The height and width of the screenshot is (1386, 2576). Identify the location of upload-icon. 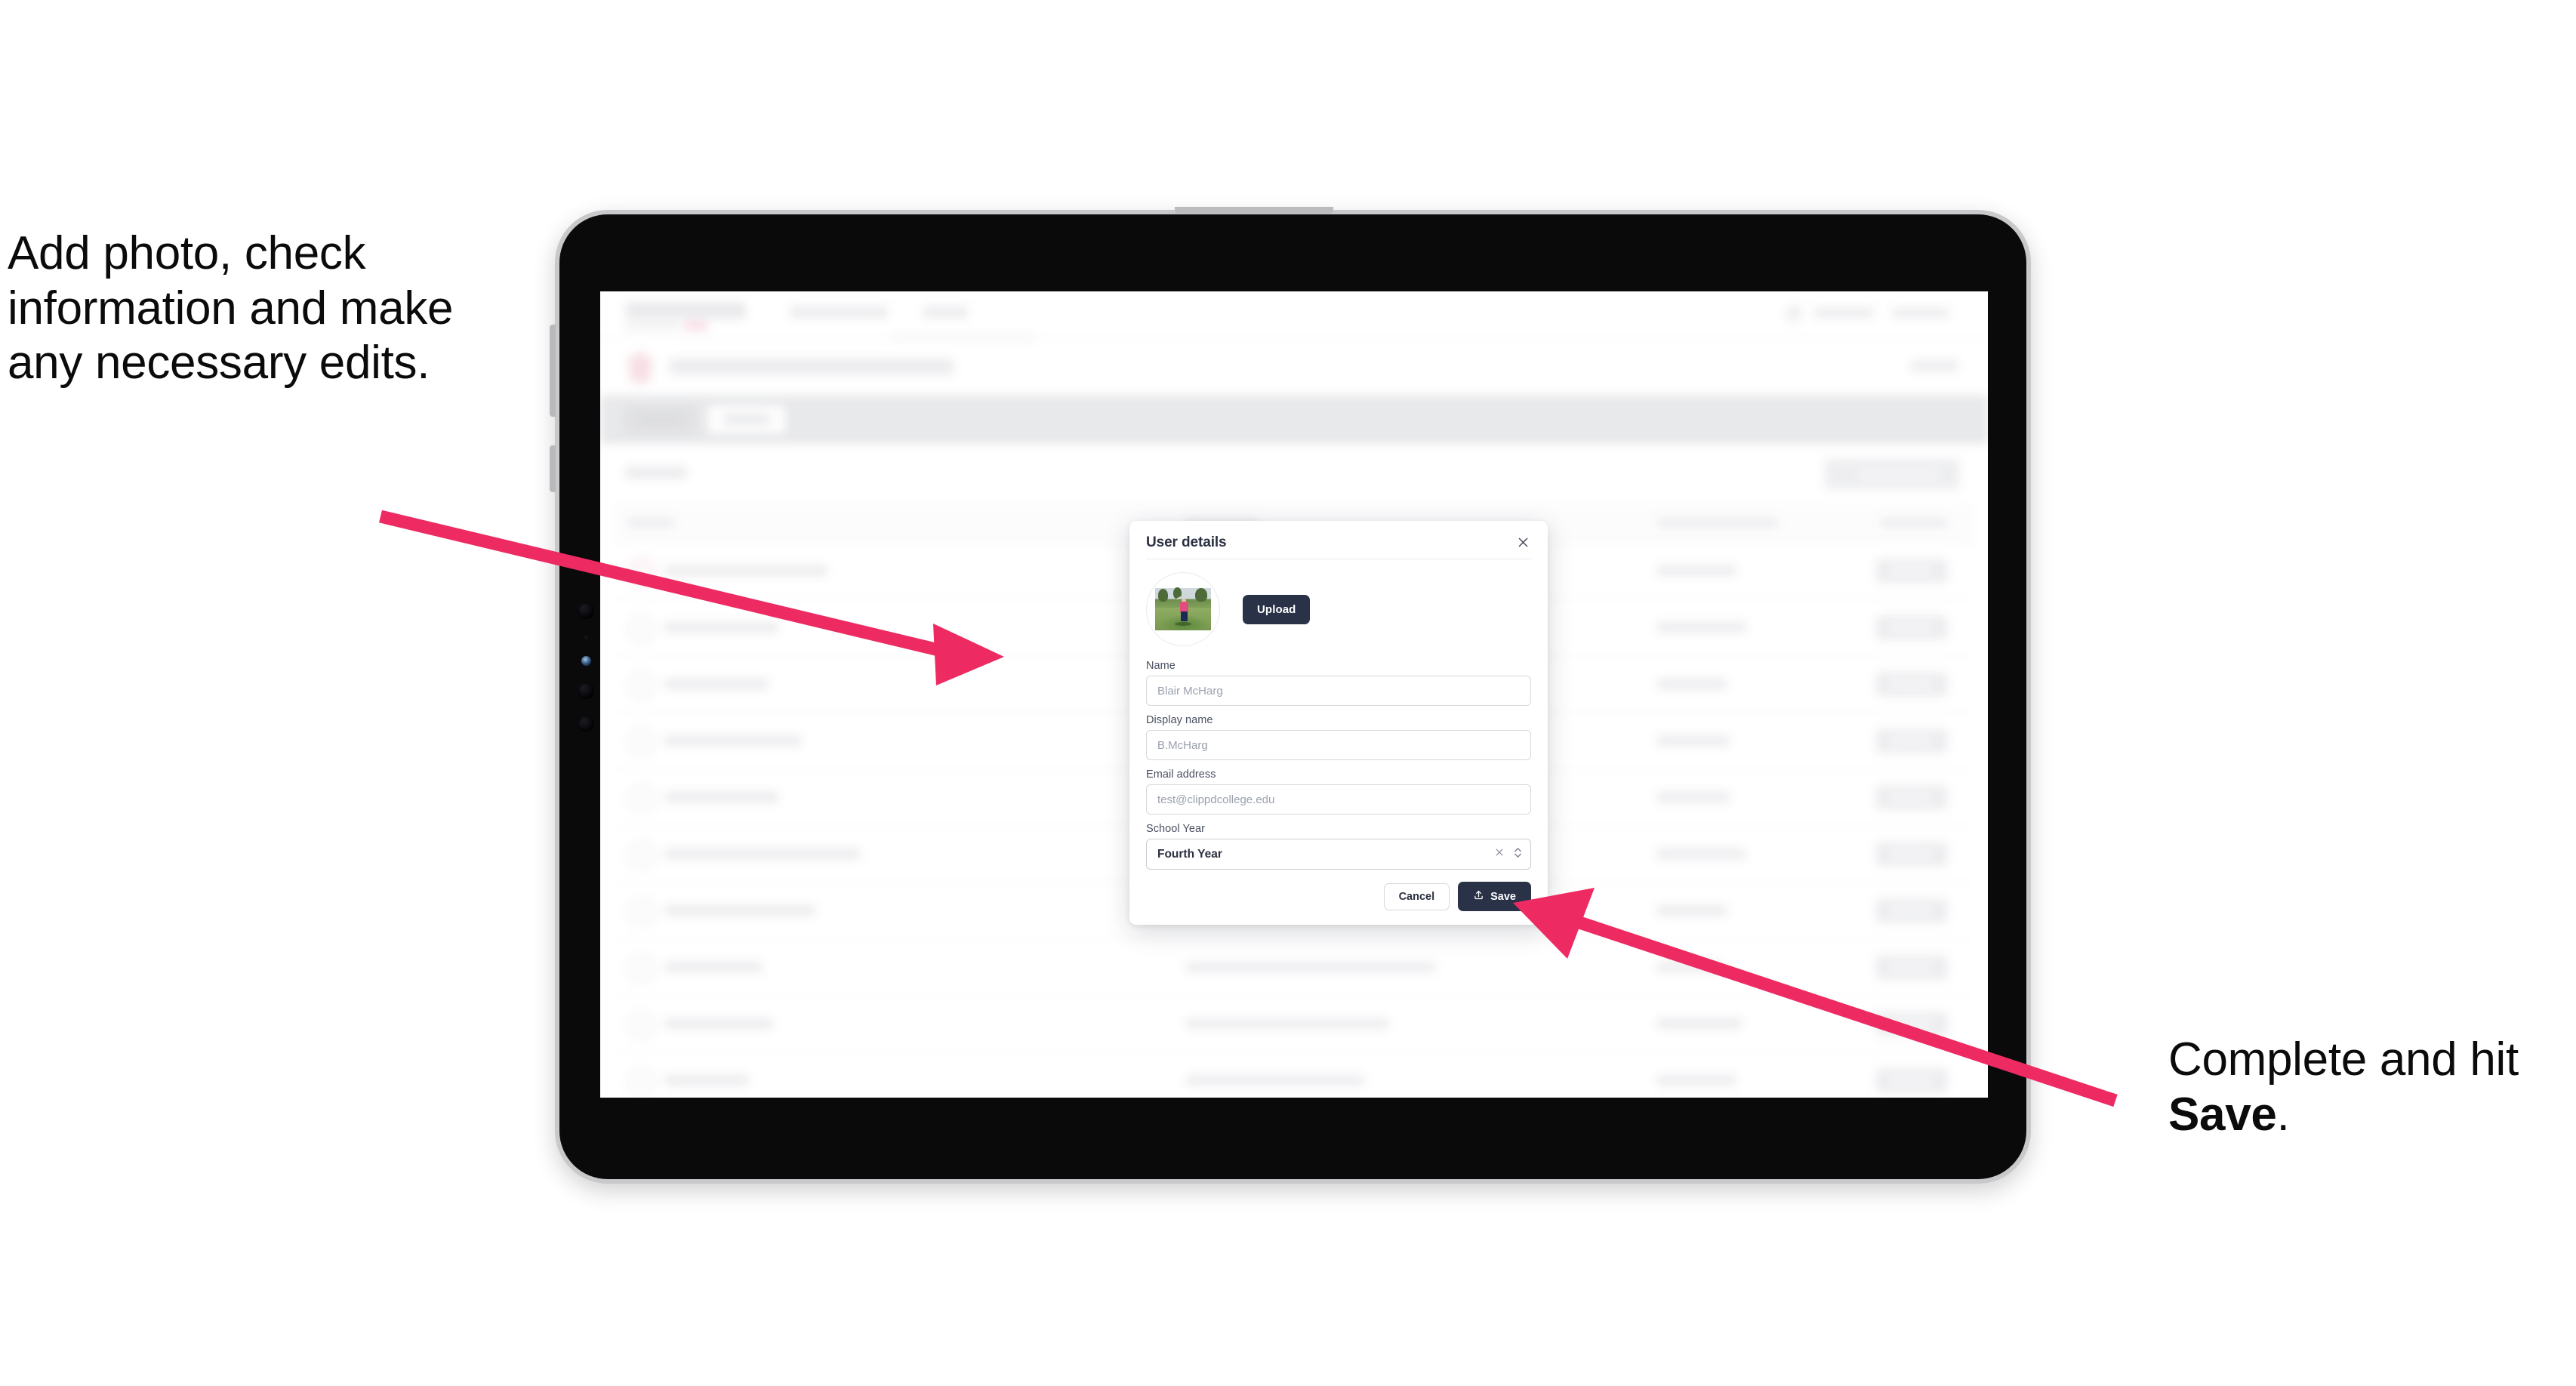
(1478, 896).